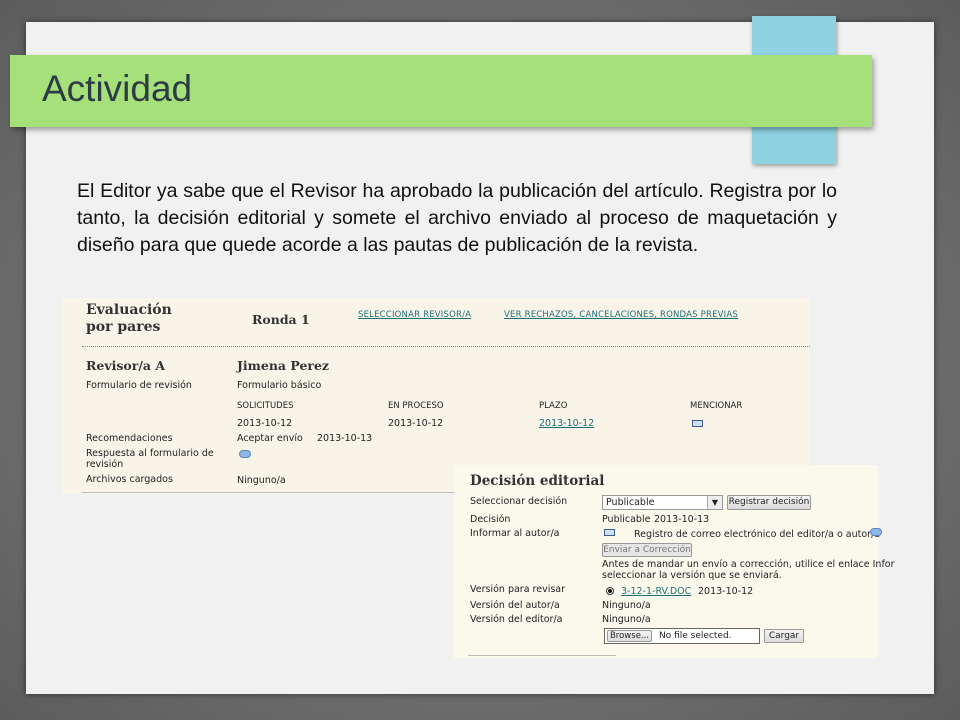  Describe the element at coordinates (490, 519) in the screenshot. I see `decision-label: Decisión` at that location.